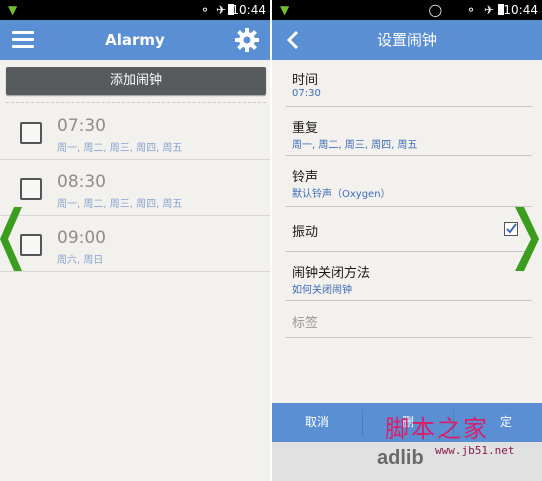  What do you see at coordinates (306, 93) in the screenshot?
I see `setting-value: 07:30` at bounding box center [306, 93].